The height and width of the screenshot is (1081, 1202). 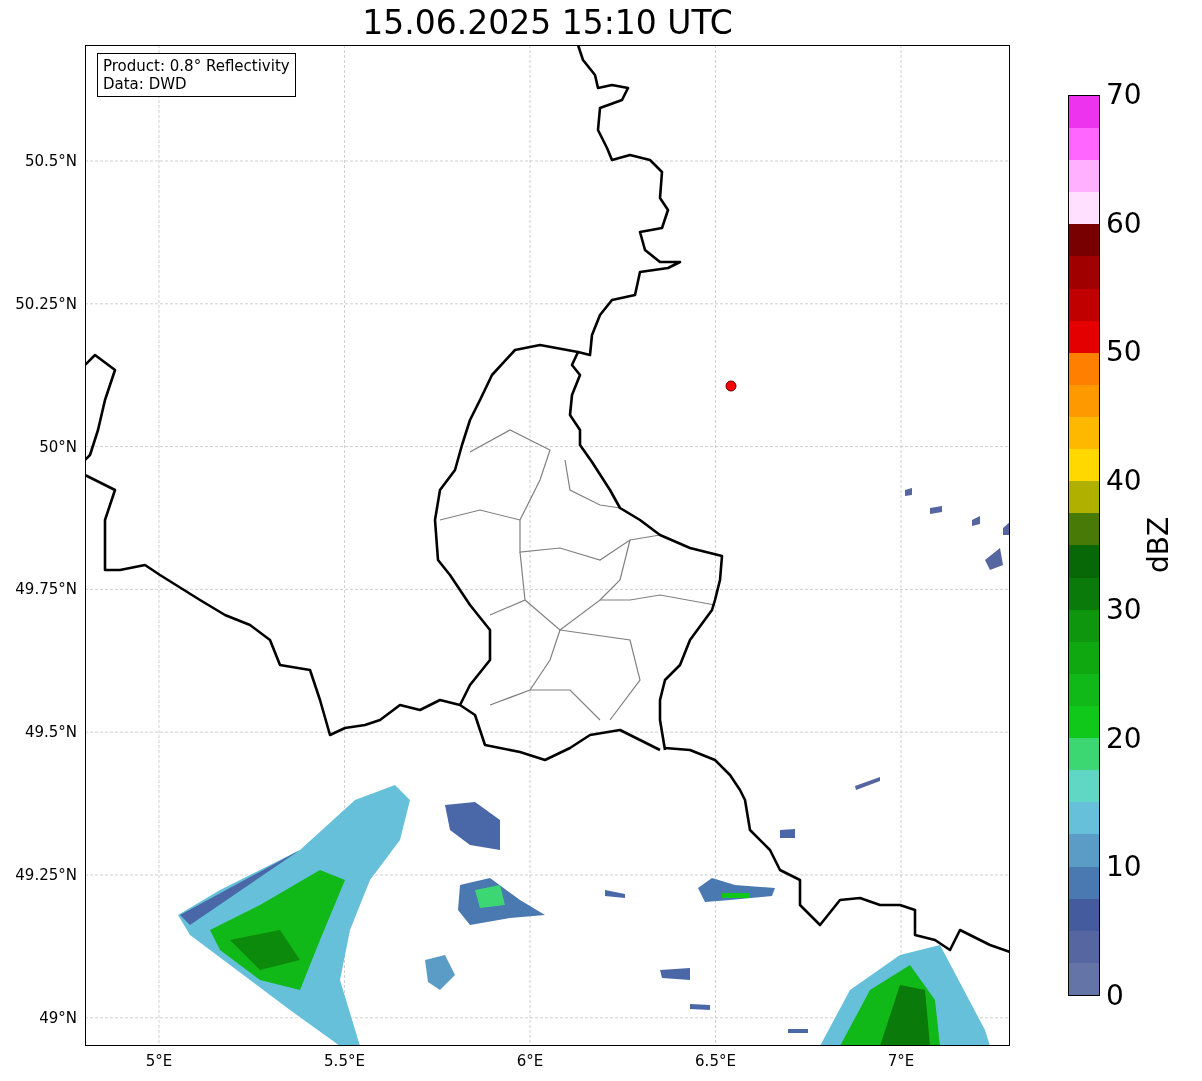 I want to click on longitude-label: 6°E, so click(x=530, y=1061).